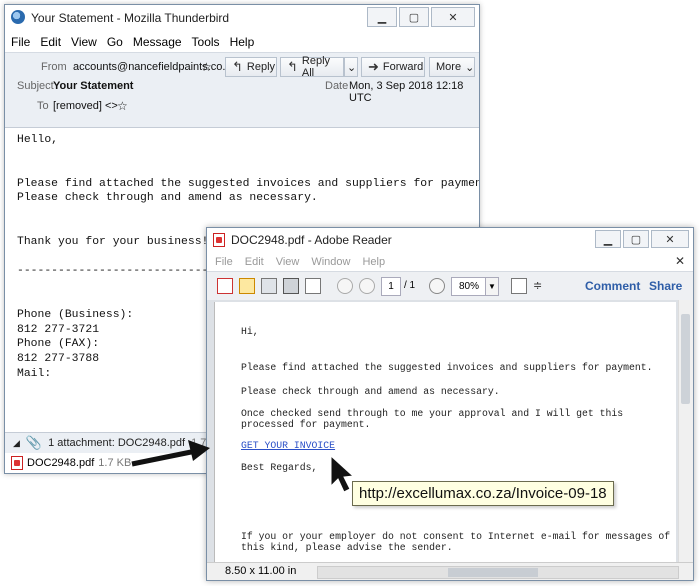 This screenshot has width=700, height=586. What do you see at coordinates (170, 453) in the screenshot?
I see `annotation-arrow-icon` at bounding box center [170, 453].